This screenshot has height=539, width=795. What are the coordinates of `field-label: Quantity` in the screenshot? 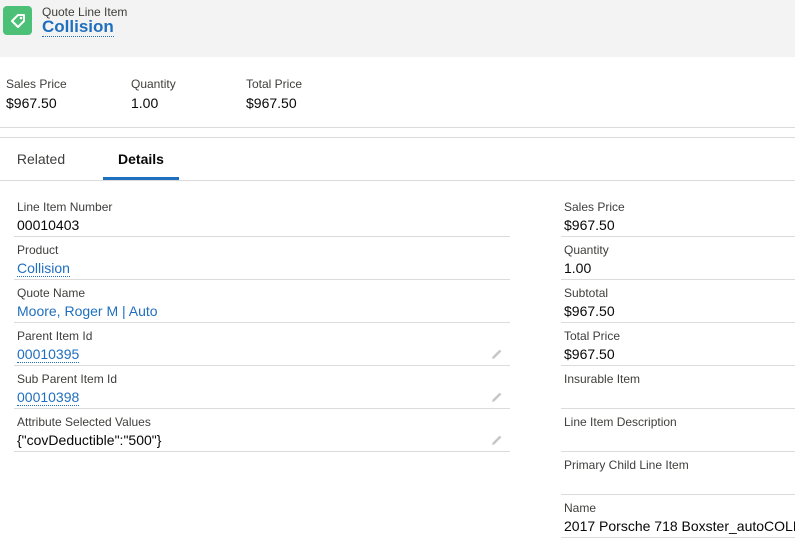 It's located at (586, 250).